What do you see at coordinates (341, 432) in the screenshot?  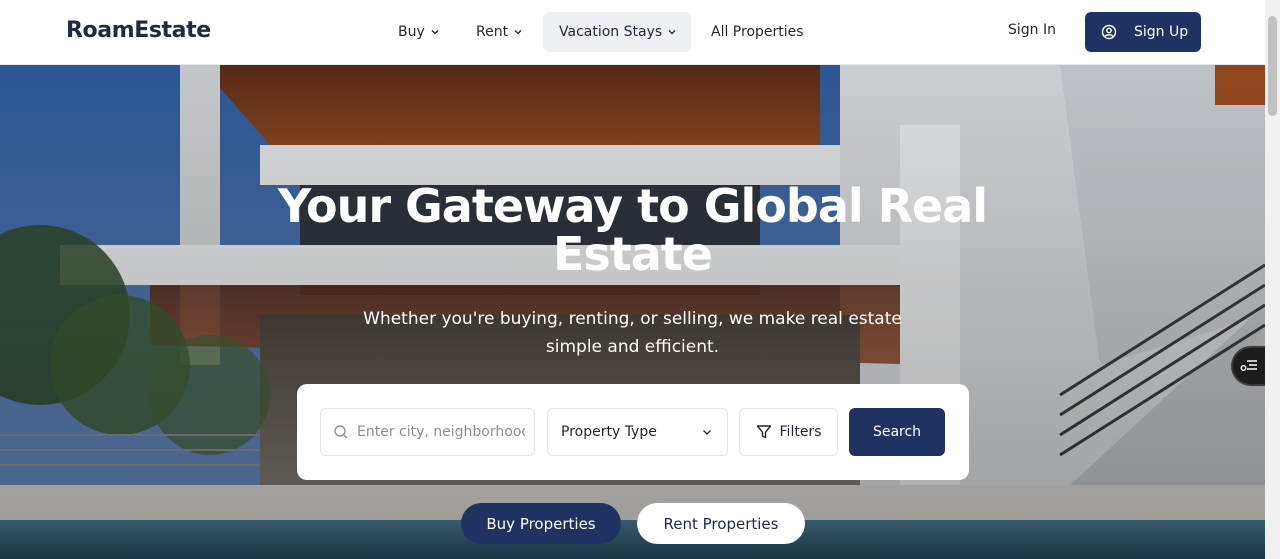 I see `search-icon` at bounding box center [341, 432].